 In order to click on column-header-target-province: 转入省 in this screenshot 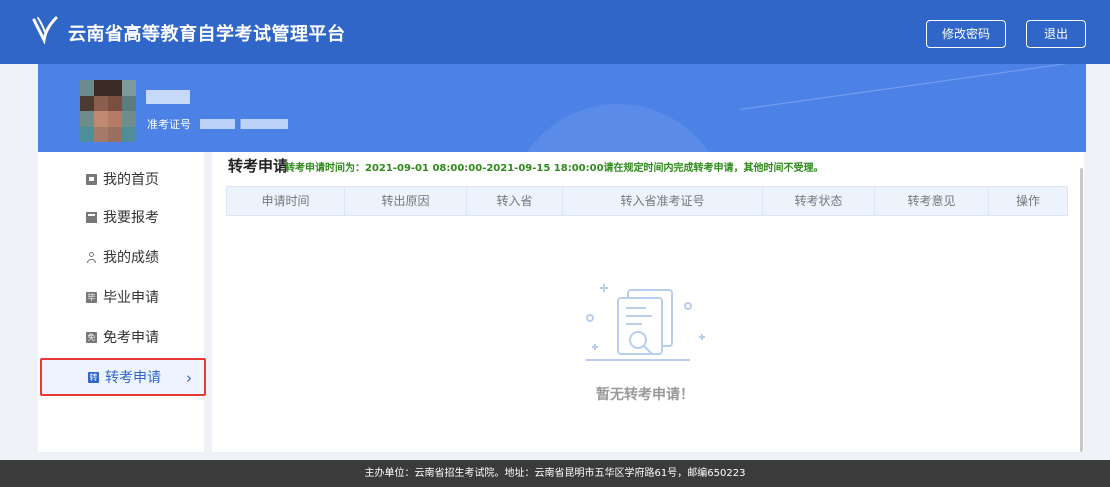, I will do `click(515, 201)`.